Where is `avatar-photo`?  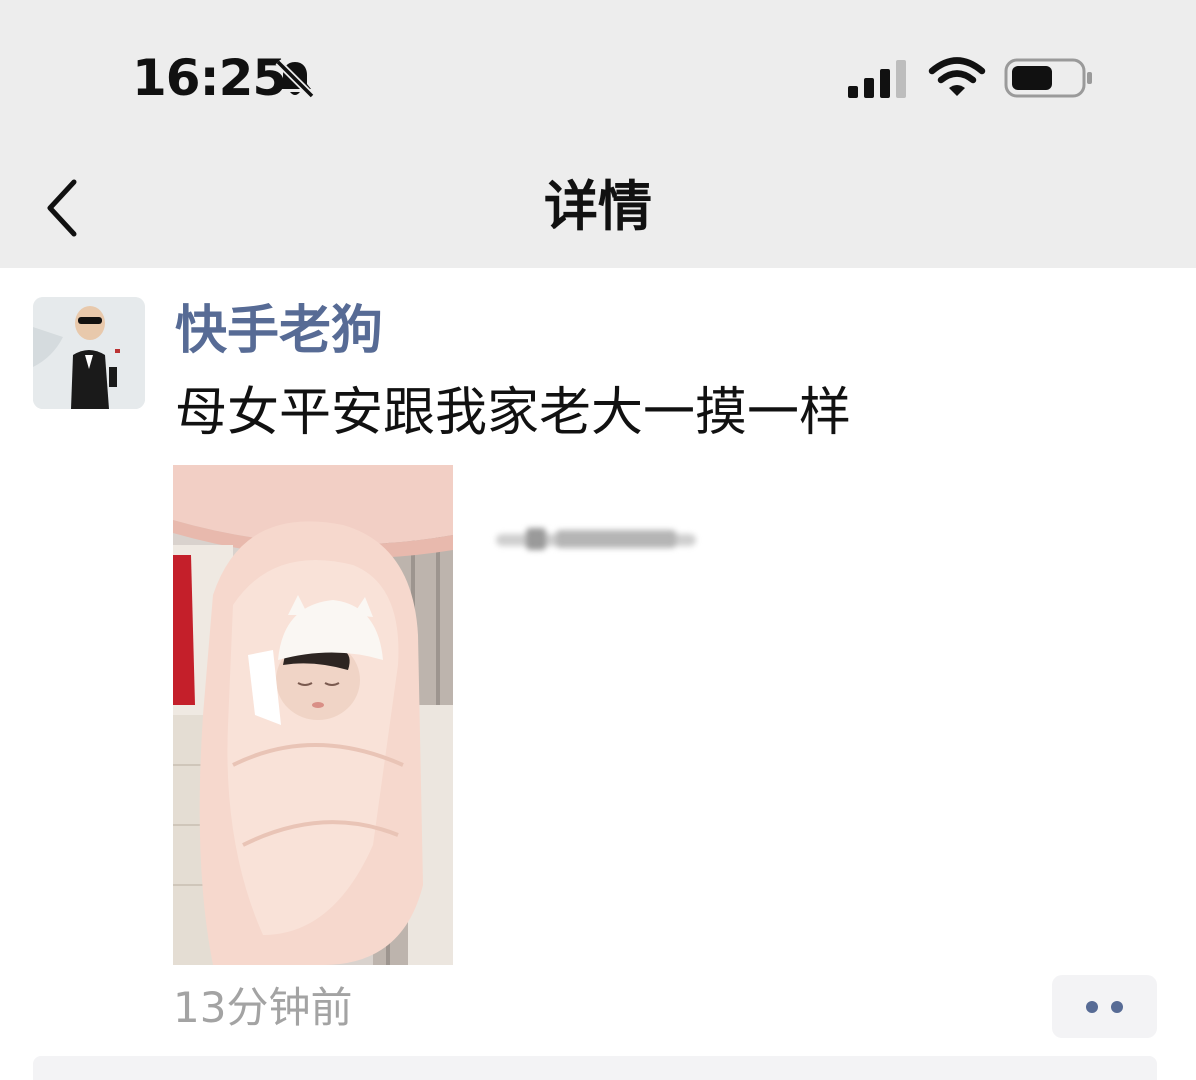
avatar-photo is located at coordinates (89, 353).